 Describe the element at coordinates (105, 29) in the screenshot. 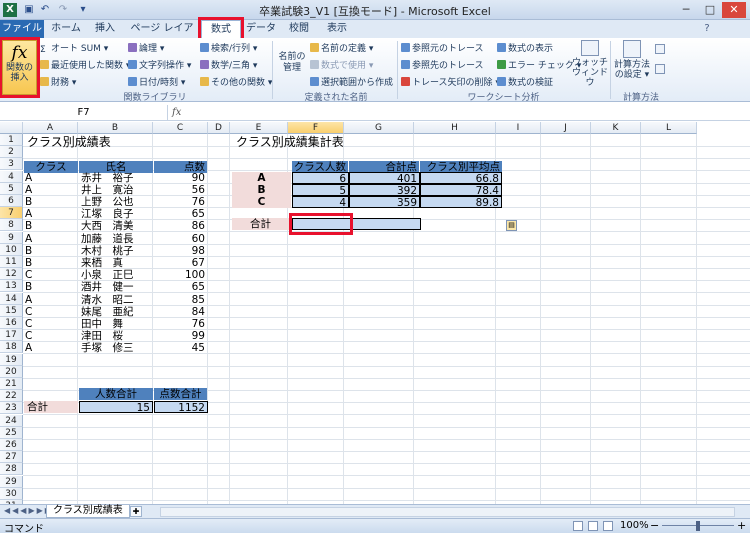

I see `tab-insert: 挿入` at that location.